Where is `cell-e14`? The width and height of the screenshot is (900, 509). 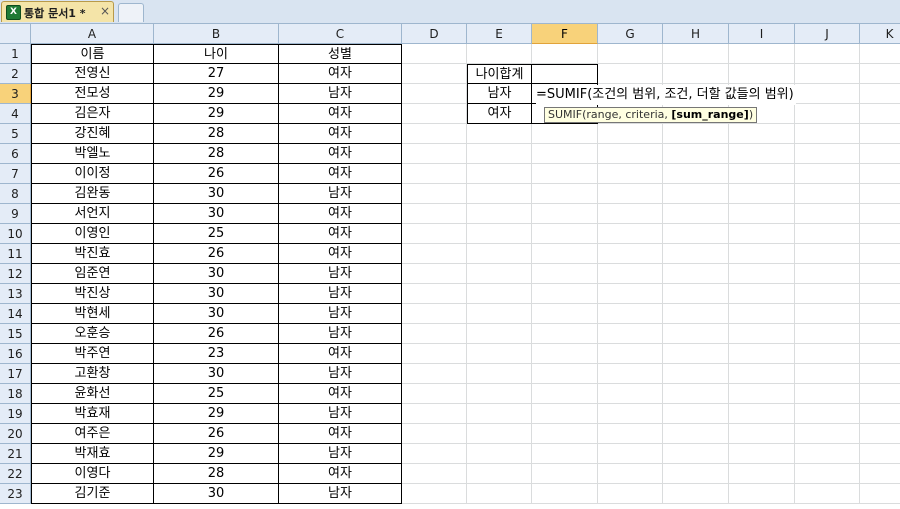
cell-e14 is located at coordinates (499, 314).